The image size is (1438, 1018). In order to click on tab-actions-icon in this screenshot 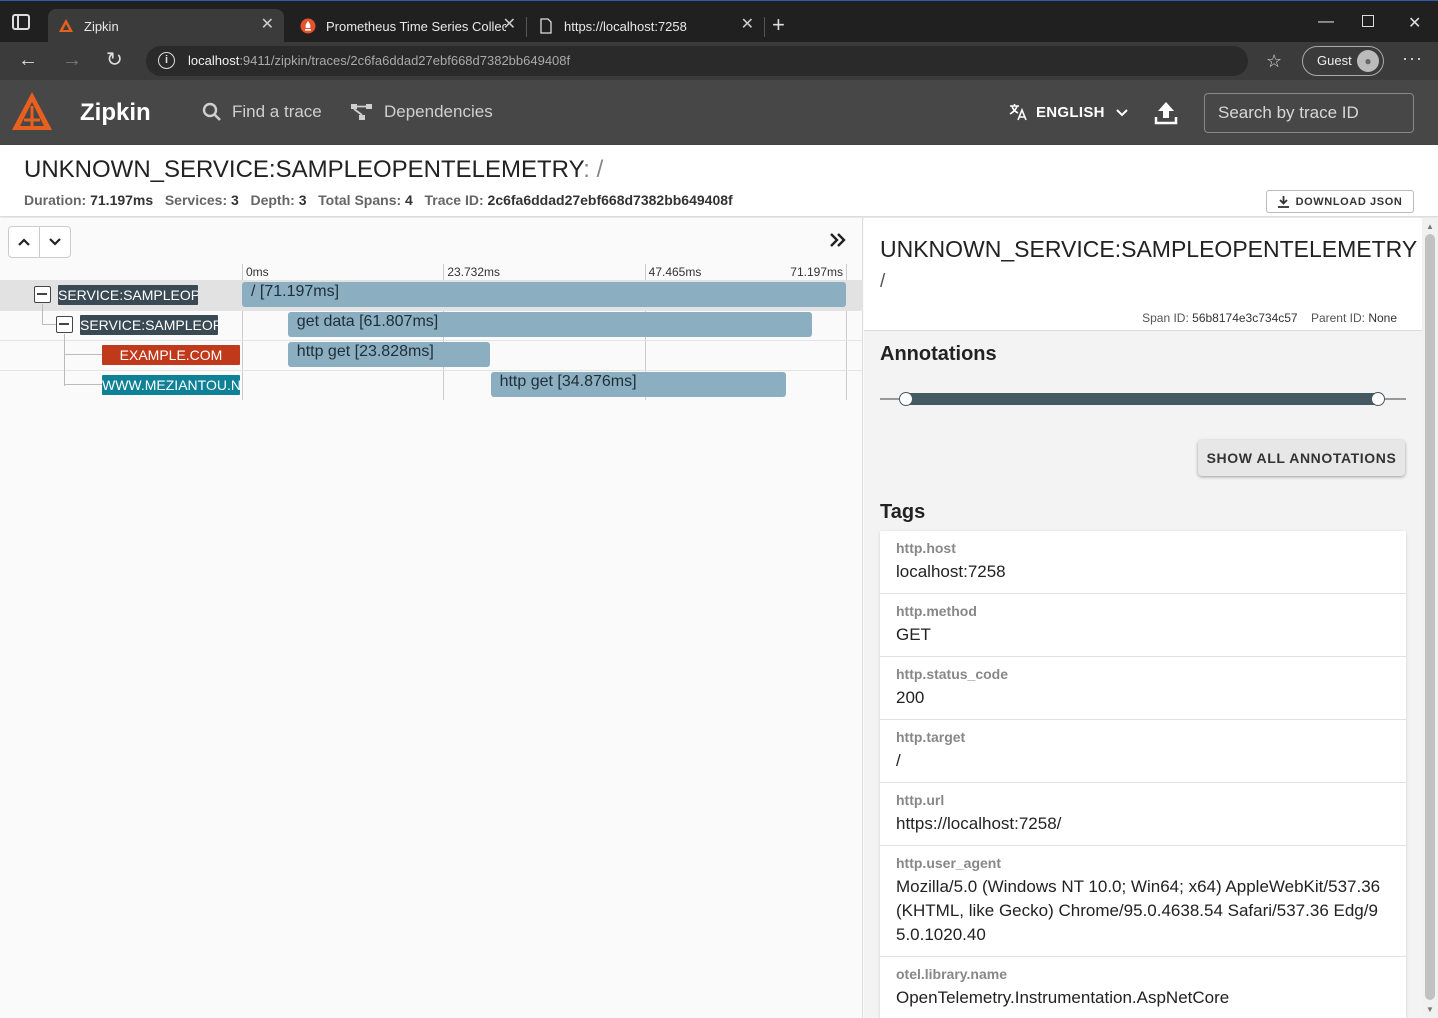, I will do `click(21, 22)`.